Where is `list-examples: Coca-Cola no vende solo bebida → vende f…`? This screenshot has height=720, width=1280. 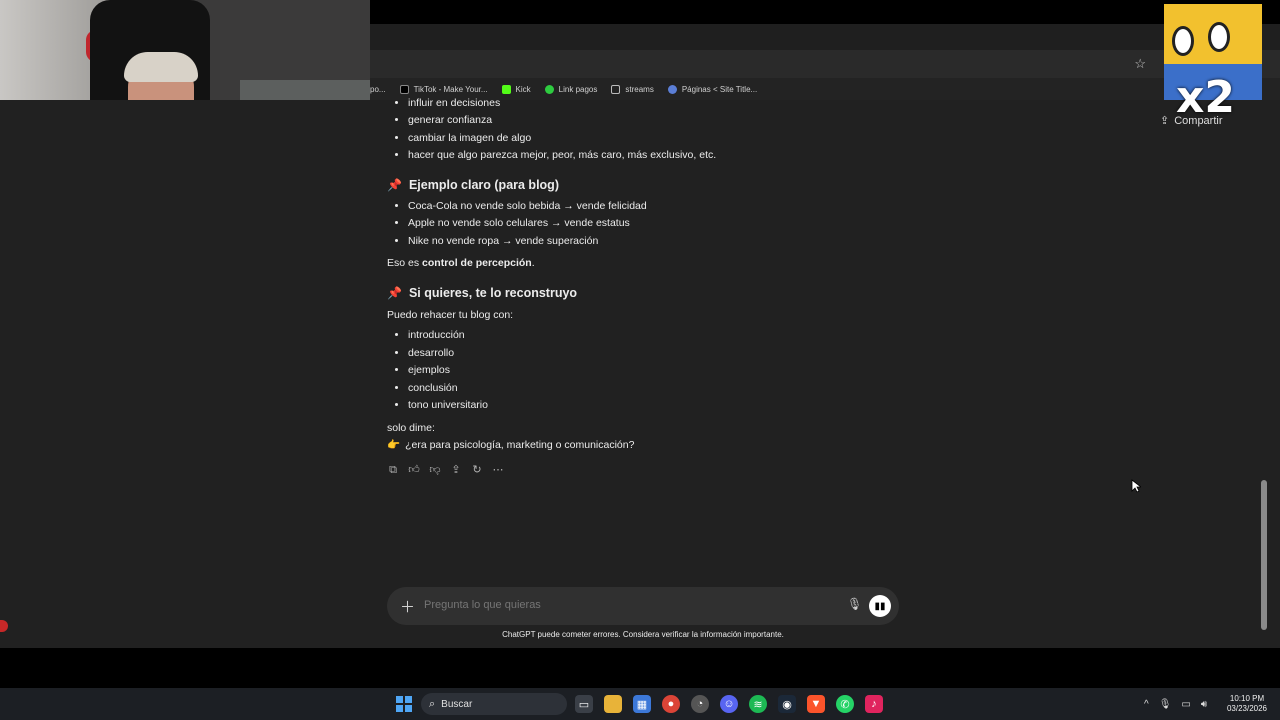
list-examples: Coca-Cola no vende solo bebida → vende f… is located at coordinates (737, 224).